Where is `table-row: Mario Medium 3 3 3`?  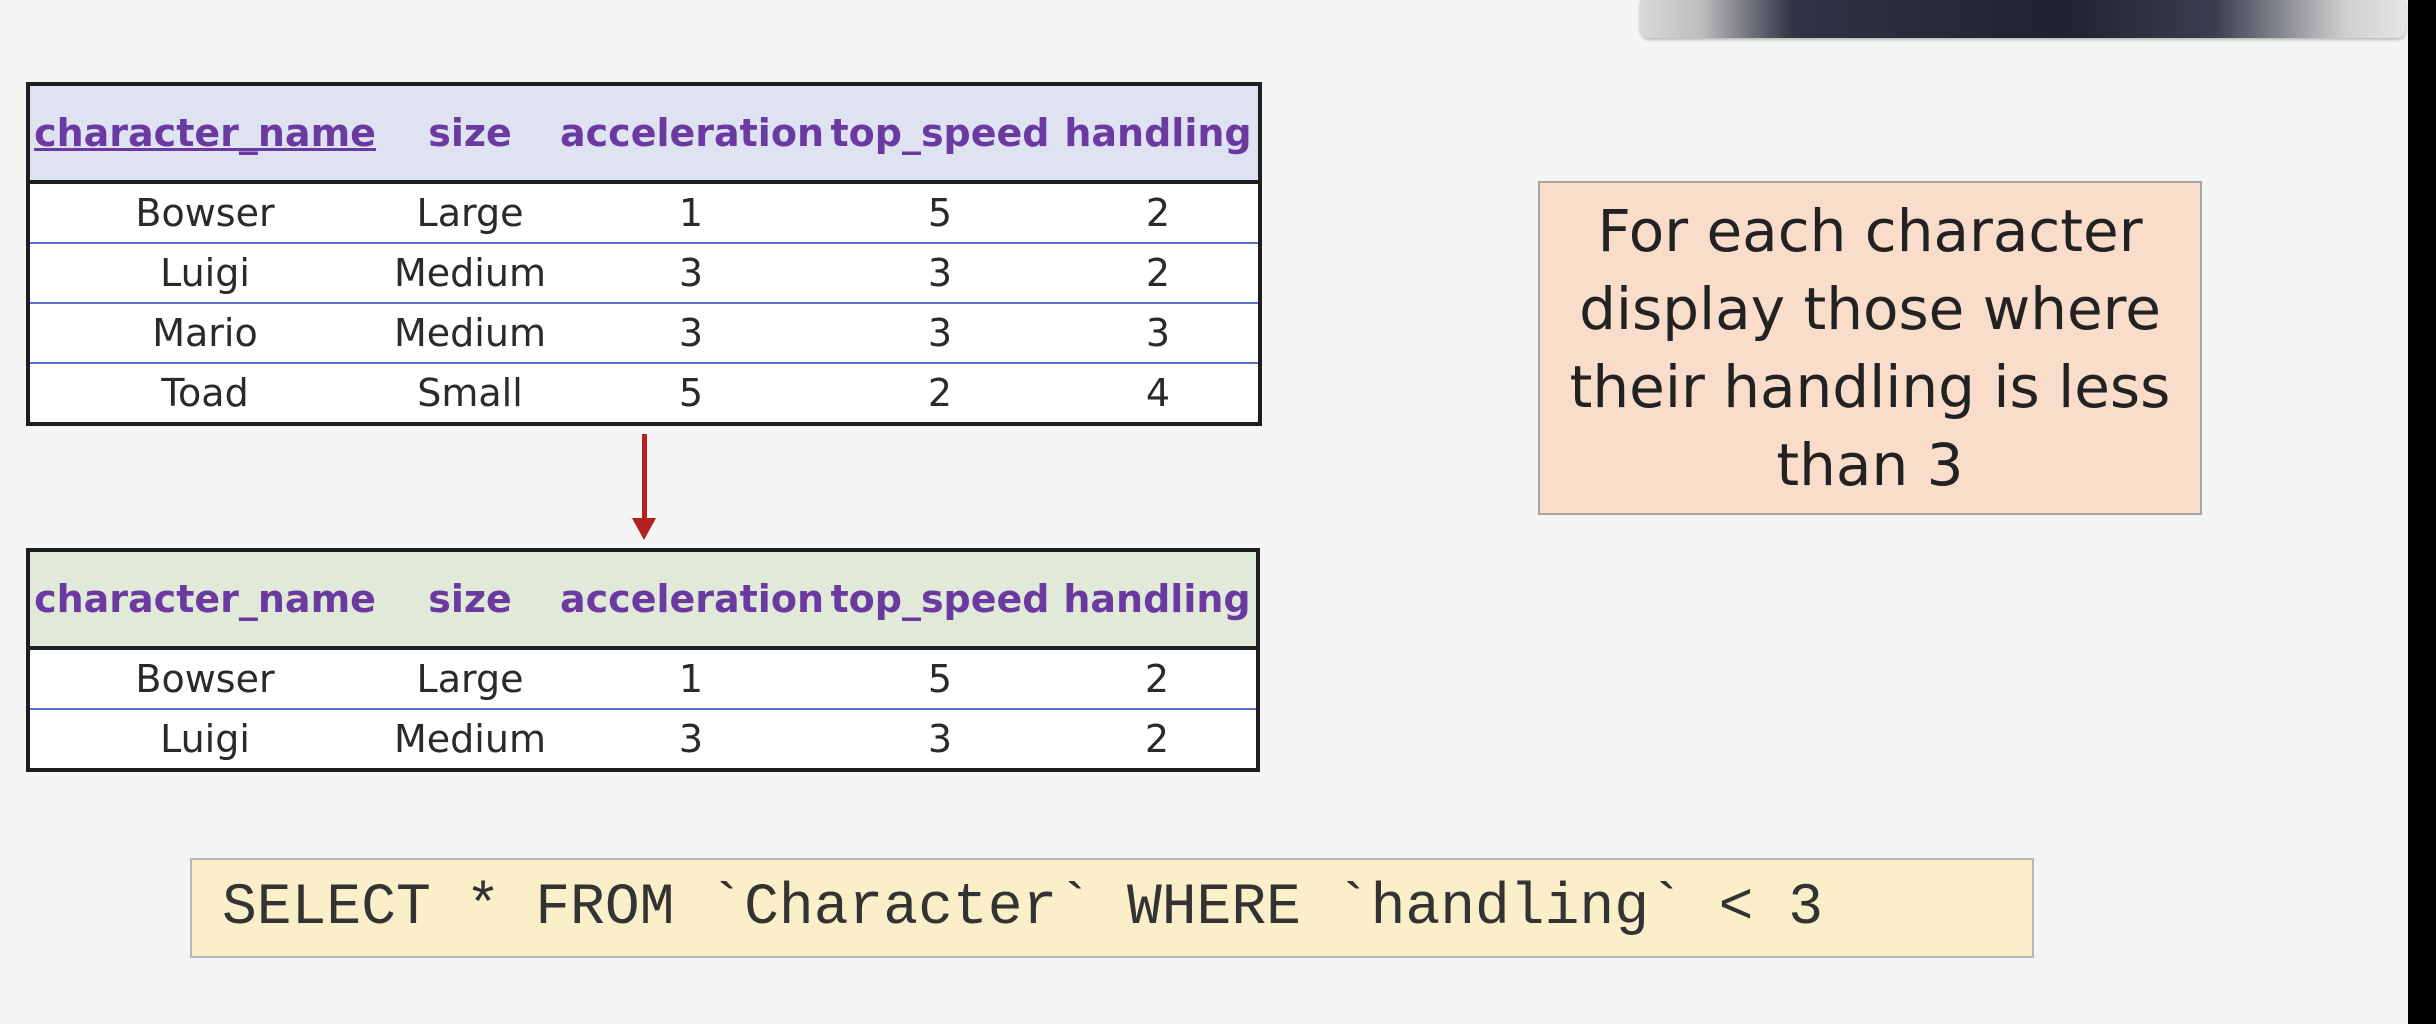
table-row: Mario Medium 3 3 3 is located at coordinates (644, 333).